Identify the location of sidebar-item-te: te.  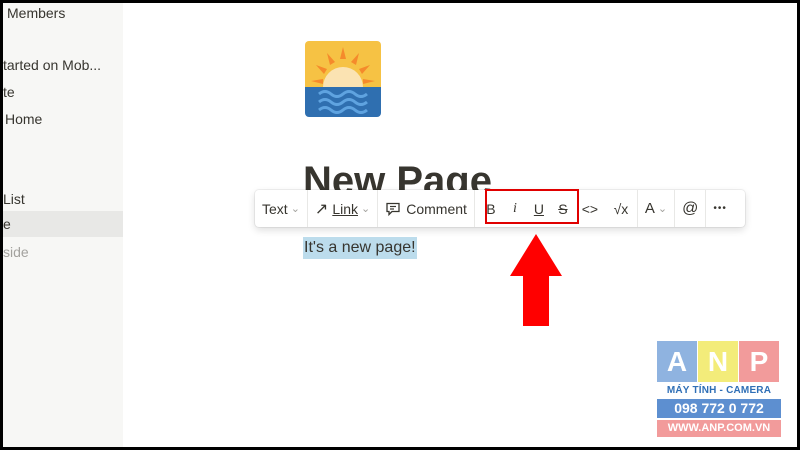
(63, 92).